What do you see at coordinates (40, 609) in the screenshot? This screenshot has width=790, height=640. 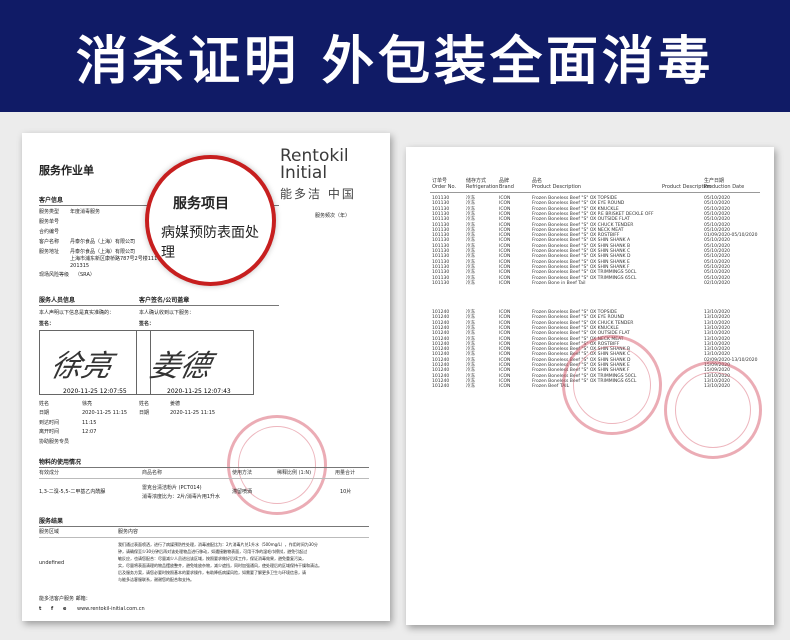 I see `footer-social-t-icon: t` at bounding box center [40, 609].